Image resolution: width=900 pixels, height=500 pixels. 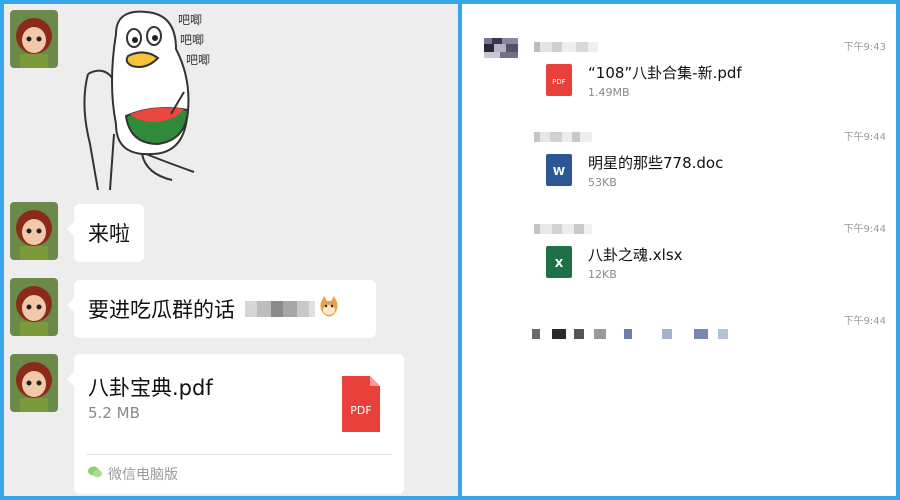 I want to click on file-size: 12KB, so click(x=602, y=274).